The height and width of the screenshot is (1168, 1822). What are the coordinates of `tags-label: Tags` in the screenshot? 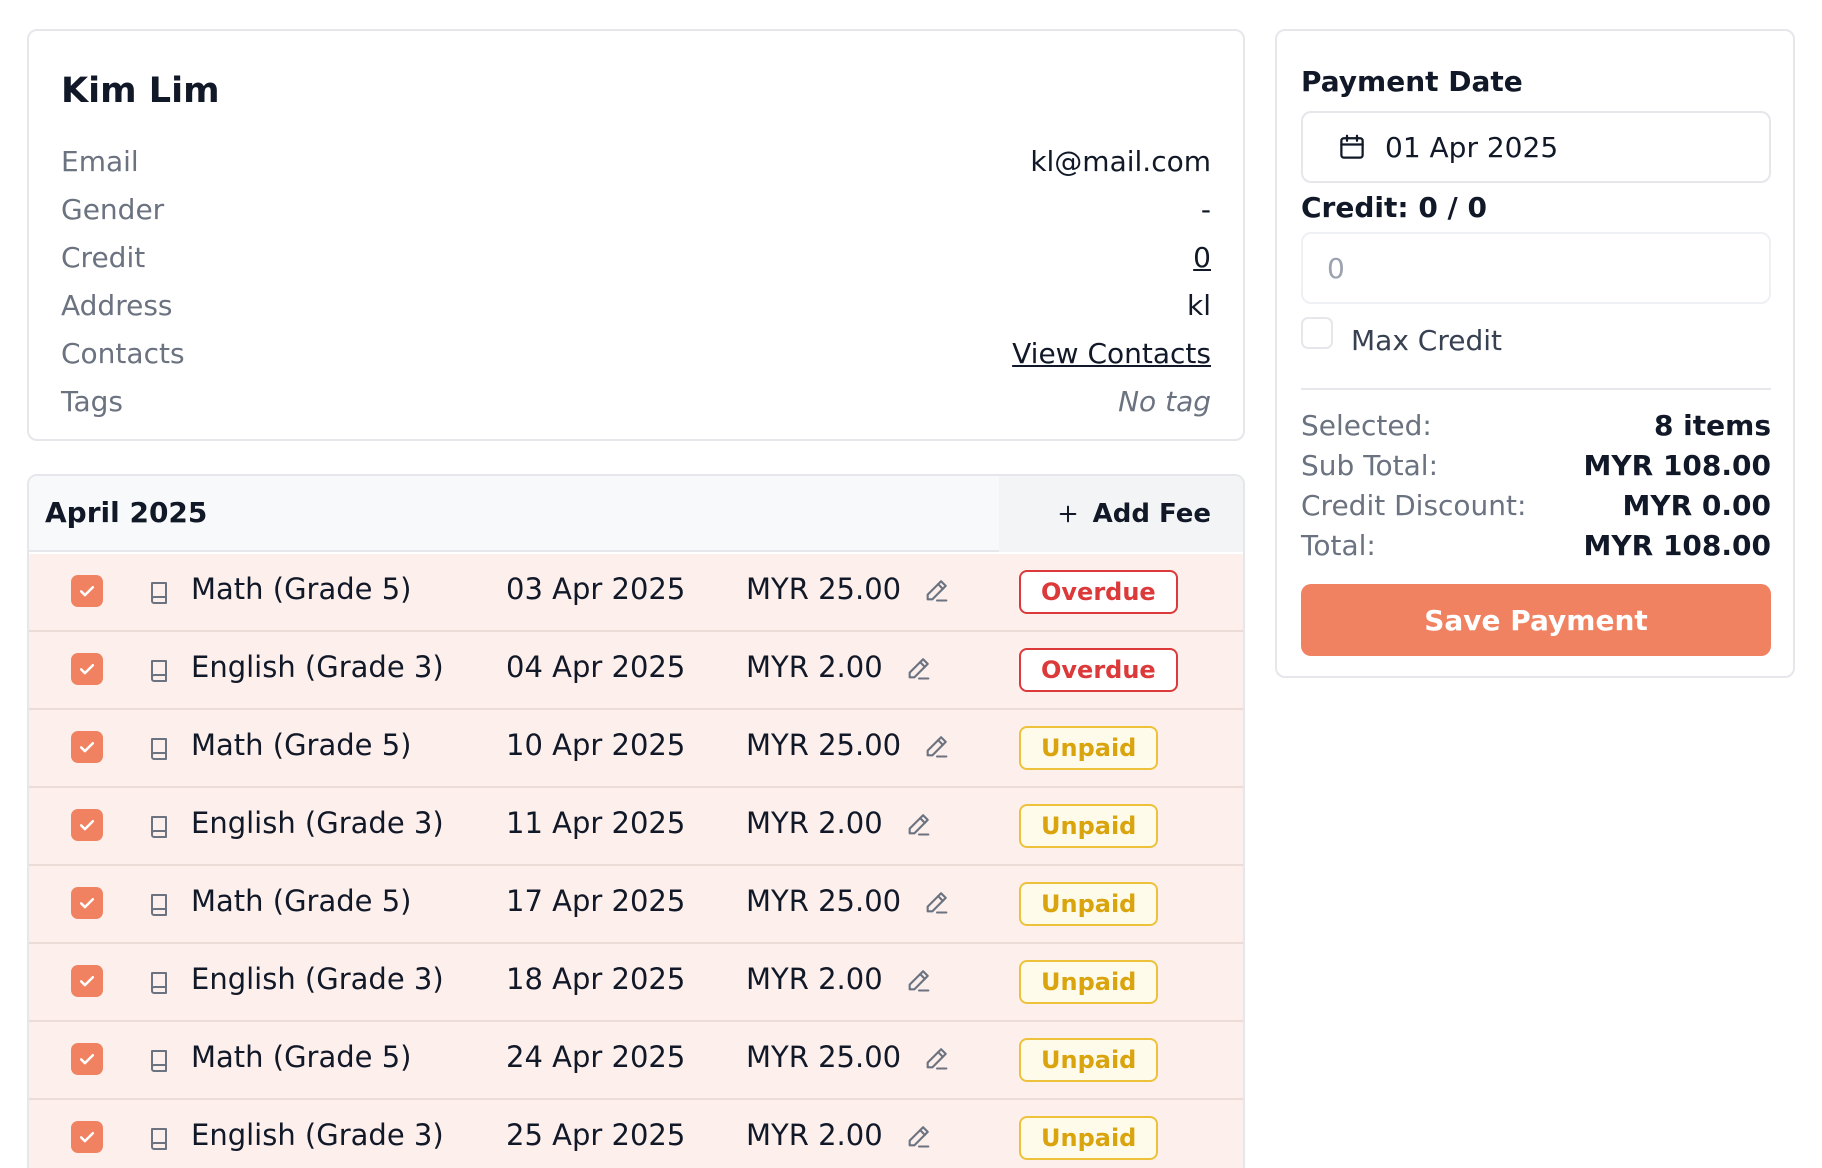 It's located at (92, 401).